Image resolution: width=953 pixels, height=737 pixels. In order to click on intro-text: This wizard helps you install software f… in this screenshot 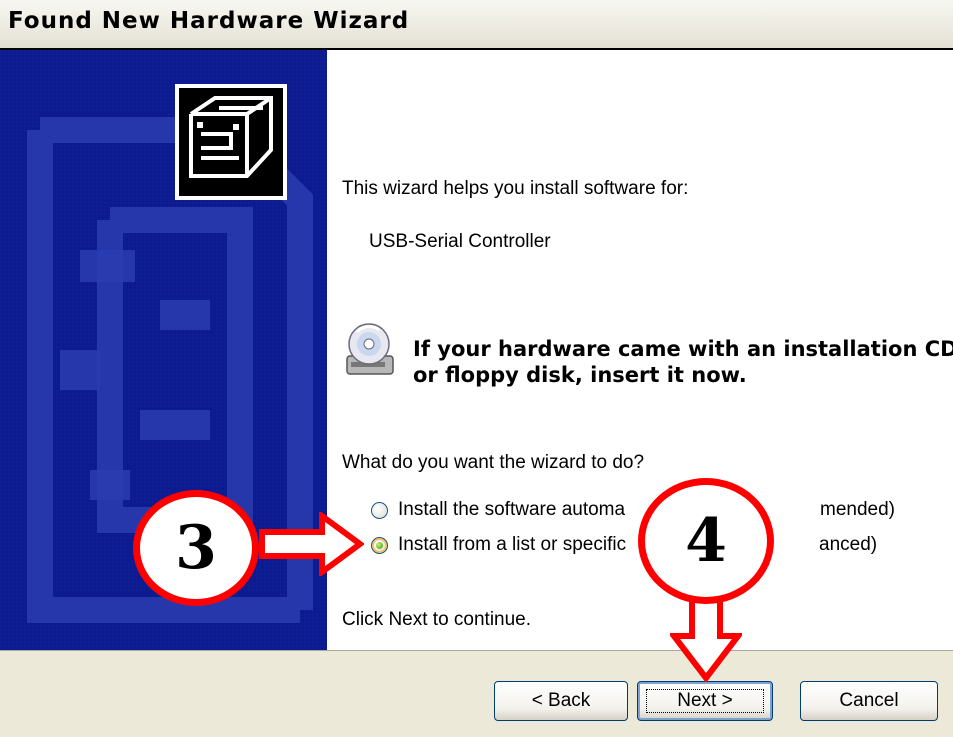, I will do `click(515, 188)`.